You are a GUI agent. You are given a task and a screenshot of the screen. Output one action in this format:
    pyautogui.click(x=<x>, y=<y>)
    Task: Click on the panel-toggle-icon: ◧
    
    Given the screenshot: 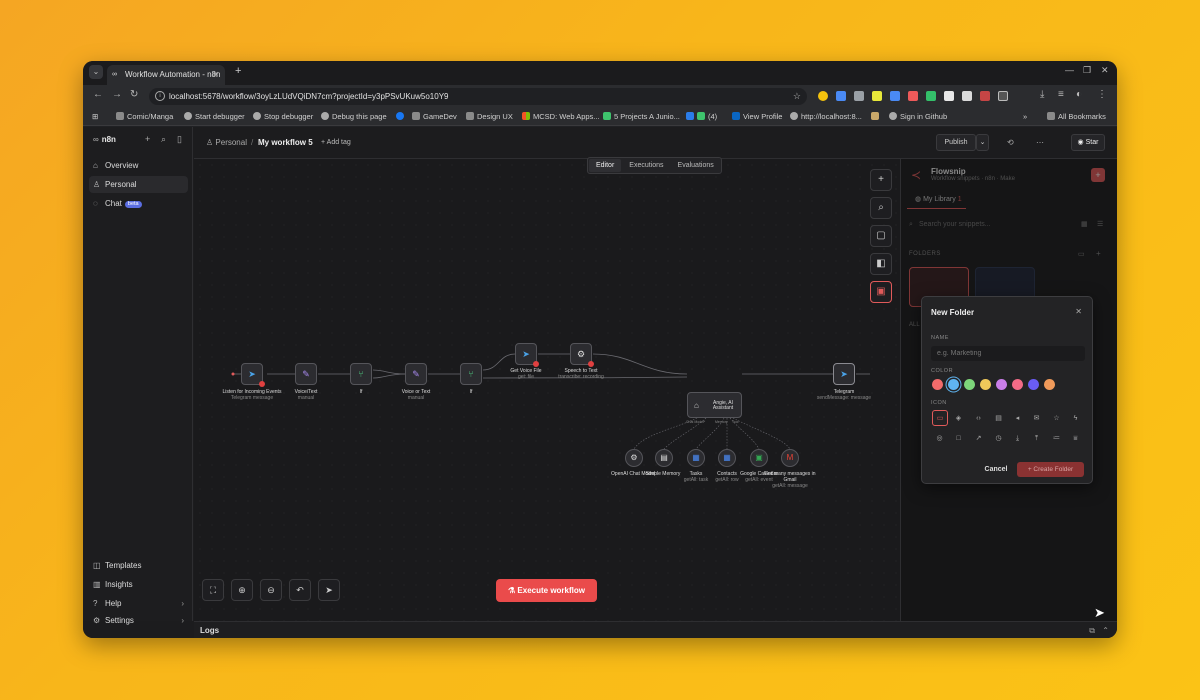 What is the action you would take?
    pyautogui.click(x=881, y=264)
    